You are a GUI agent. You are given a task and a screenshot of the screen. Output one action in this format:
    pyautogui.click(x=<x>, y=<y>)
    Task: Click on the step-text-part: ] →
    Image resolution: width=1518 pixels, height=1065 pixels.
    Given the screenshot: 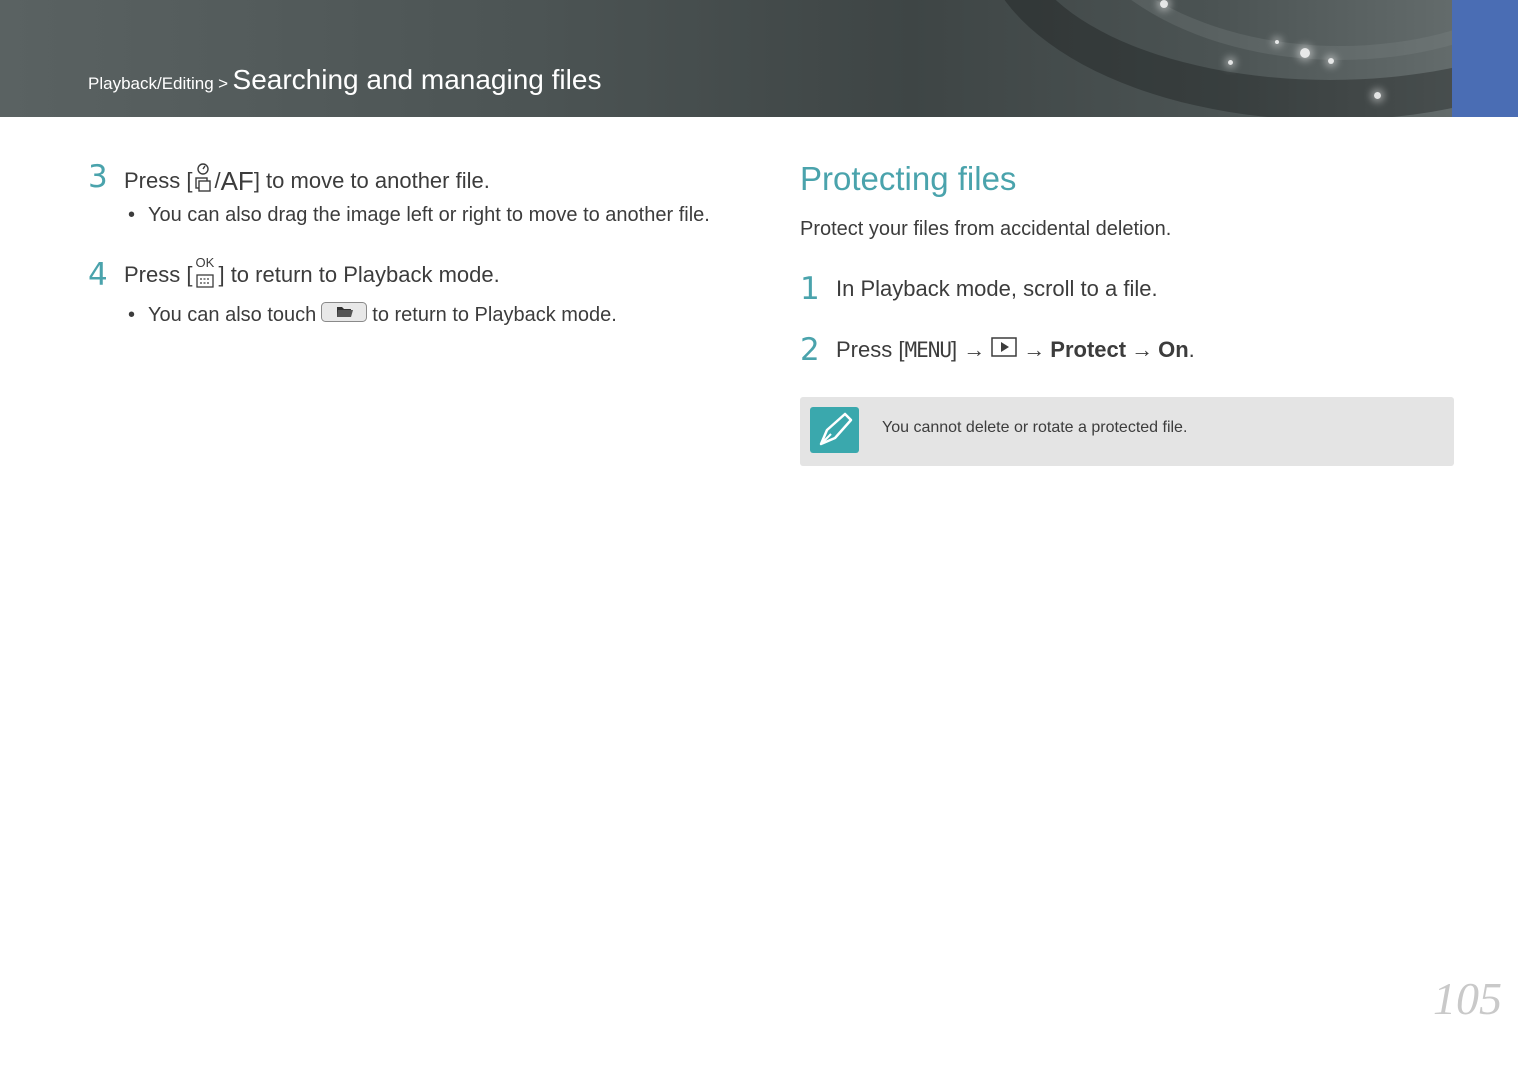 What is the action you would take?
    pyautogui.click(x=968, y=349)
    